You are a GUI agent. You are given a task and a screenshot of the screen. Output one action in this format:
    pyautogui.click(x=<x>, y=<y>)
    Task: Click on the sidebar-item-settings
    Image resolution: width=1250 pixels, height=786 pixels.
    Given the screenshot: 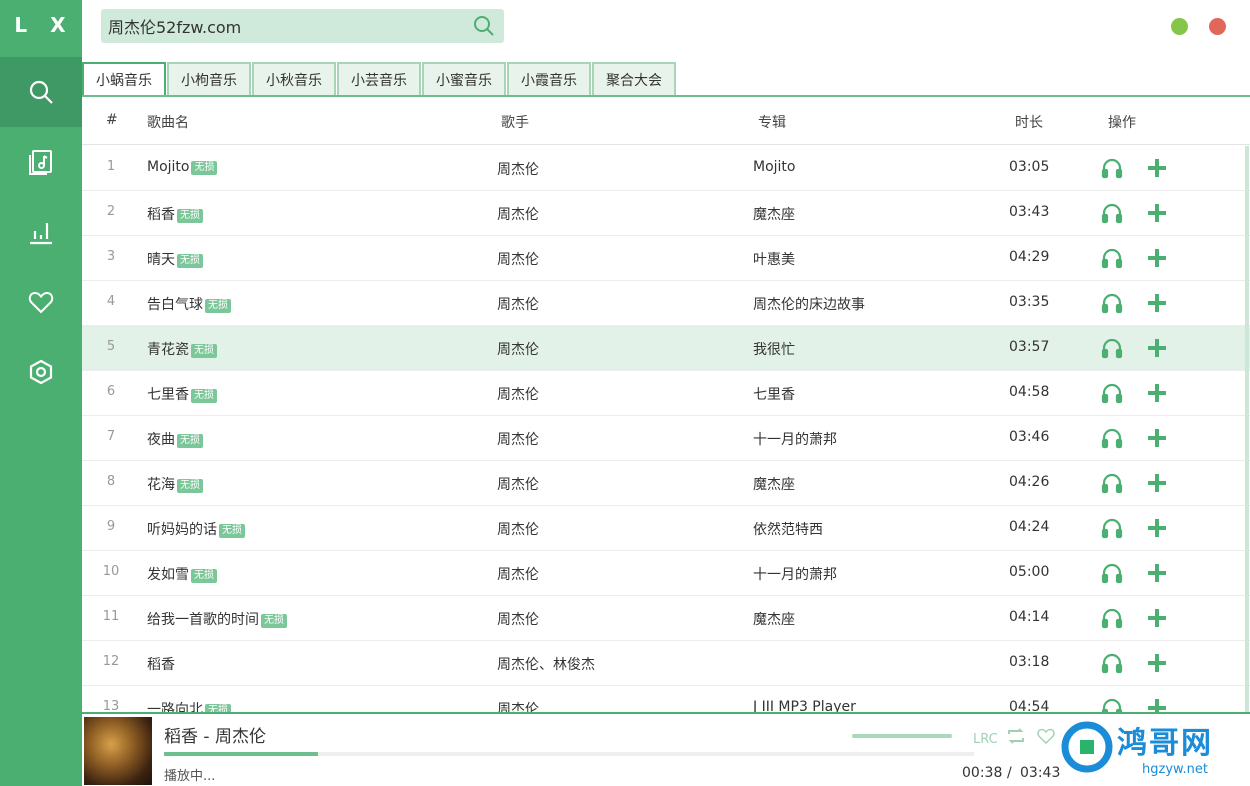 What is the action you would take?
    pyautogui.click(x=41, y=372)
    